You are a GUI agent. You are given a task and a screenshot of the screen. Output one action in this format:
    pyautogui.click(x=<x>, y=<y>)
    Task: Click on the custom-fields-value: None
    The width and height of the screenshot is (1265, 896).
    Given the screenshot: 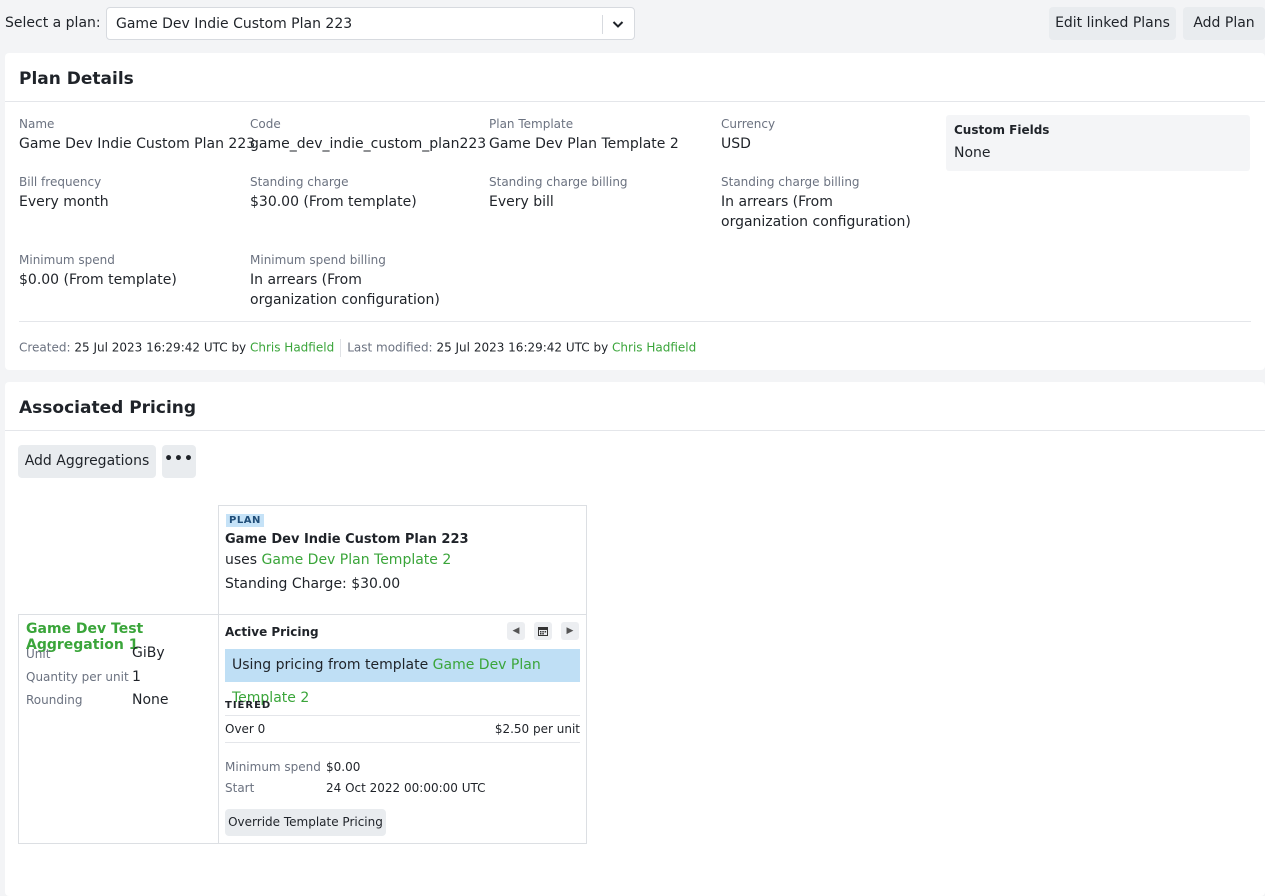 What is the action you would take?
    pyautogui.click(x=972, y=153)
    